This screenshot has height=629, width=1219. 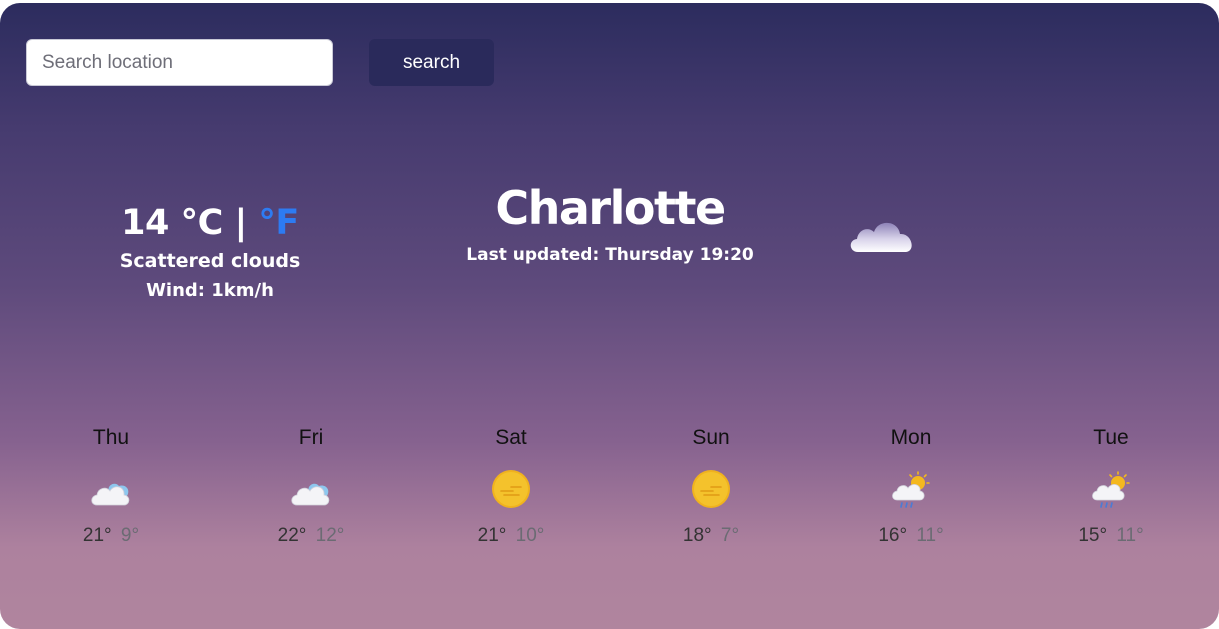 What do you see at coordinates (881, 237) in the screenshot?
I see `cloud-icon` at bounding box center [881, 237].